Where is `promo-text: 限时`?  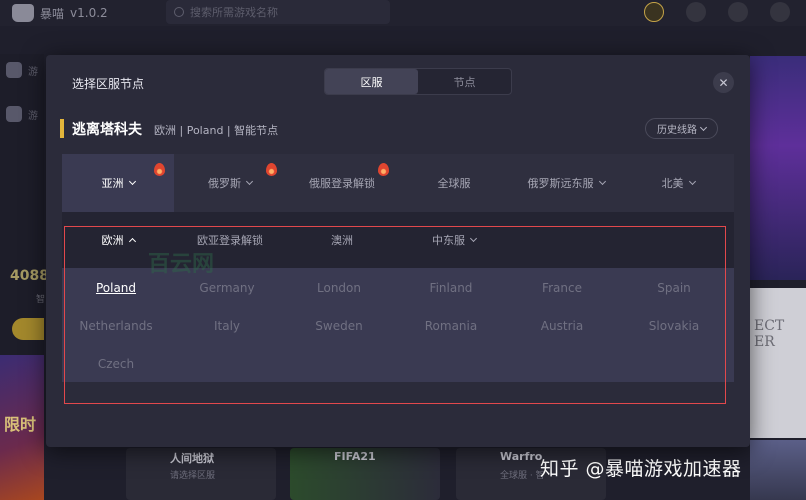 promo-text: 限时 is located at coordinates (20, 424).